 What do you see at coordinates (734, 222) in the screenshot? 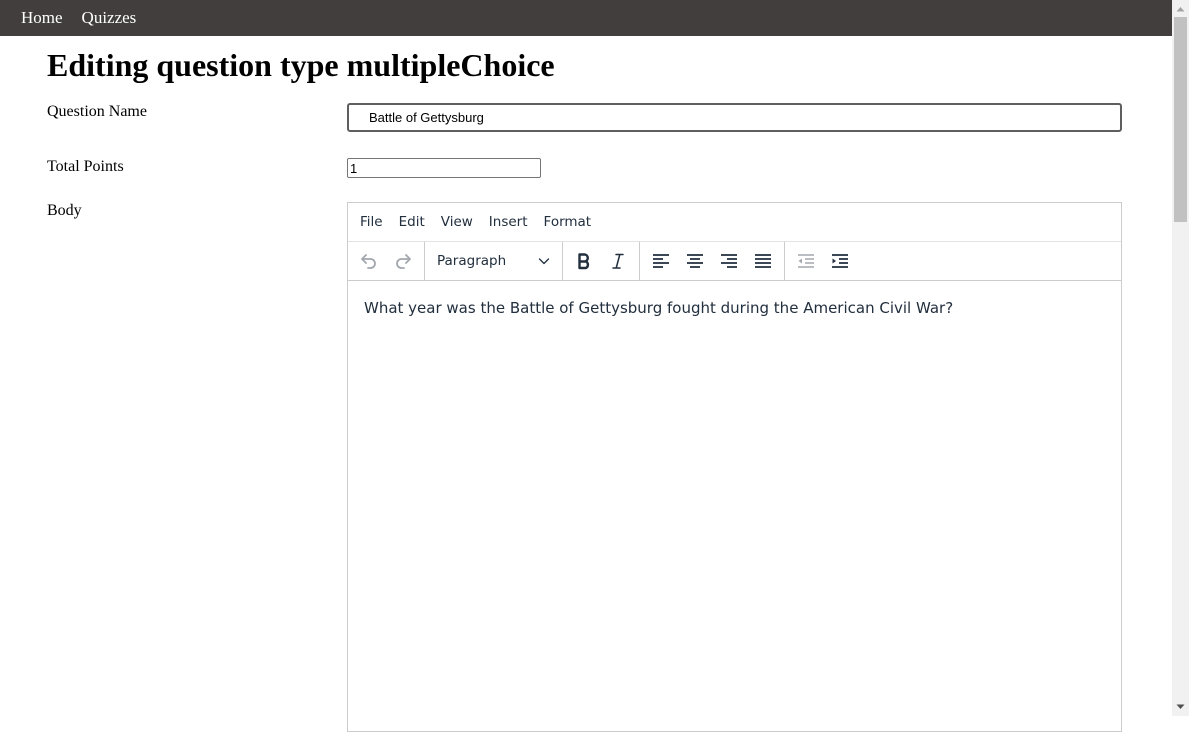
I see `editor-menubar: File Edit View Insert Format` at bounding box center [734, 222].